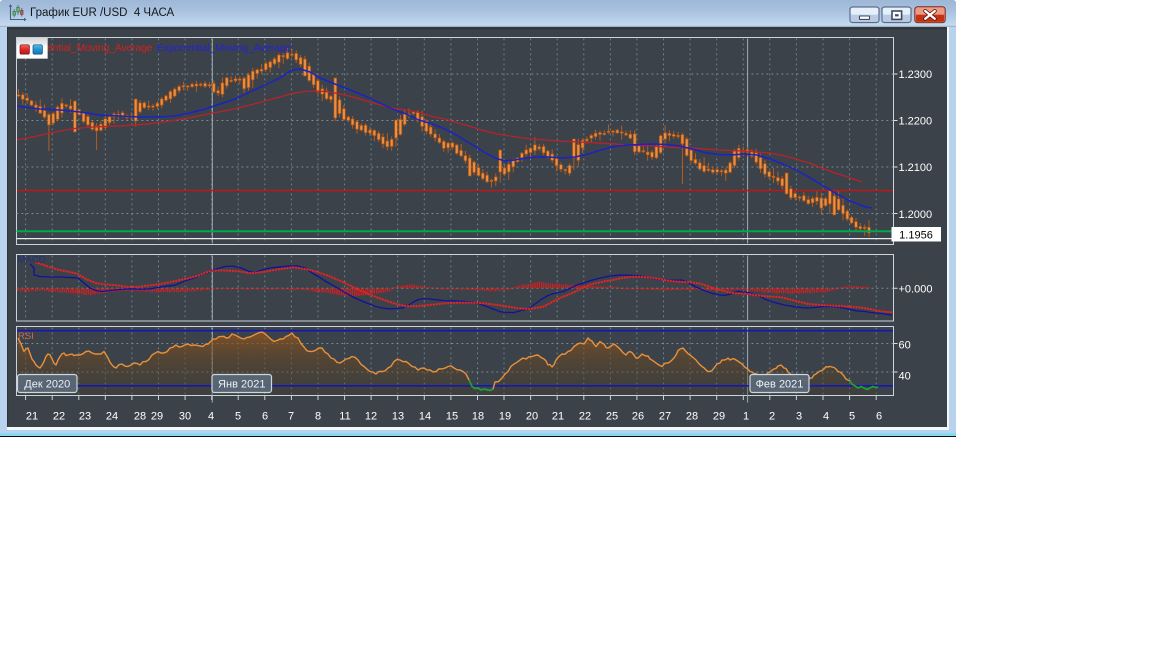  Describe the element at coordinates (112, 417) in the screenshot. I see `svg-text: 24` at that location.